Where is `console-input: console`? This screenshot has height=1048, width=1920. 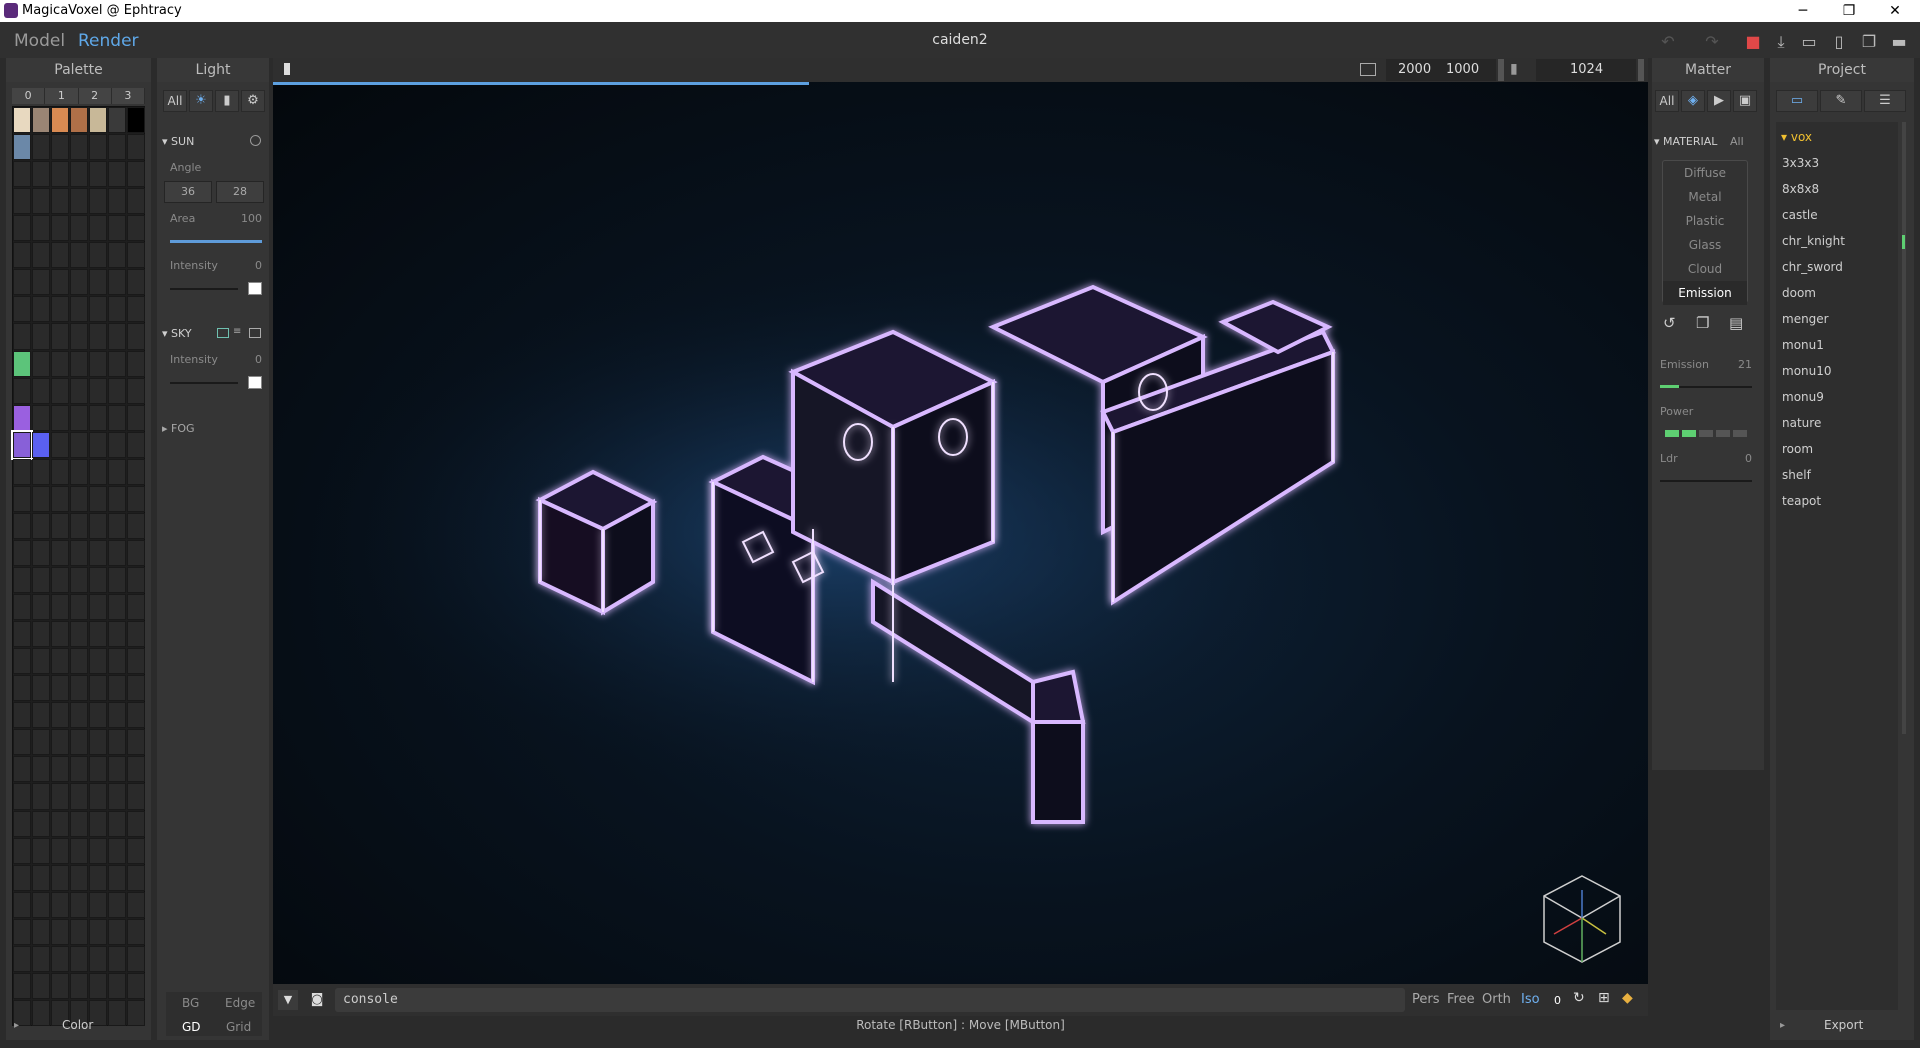 console-input: console is located at coordinates (870, 1000).